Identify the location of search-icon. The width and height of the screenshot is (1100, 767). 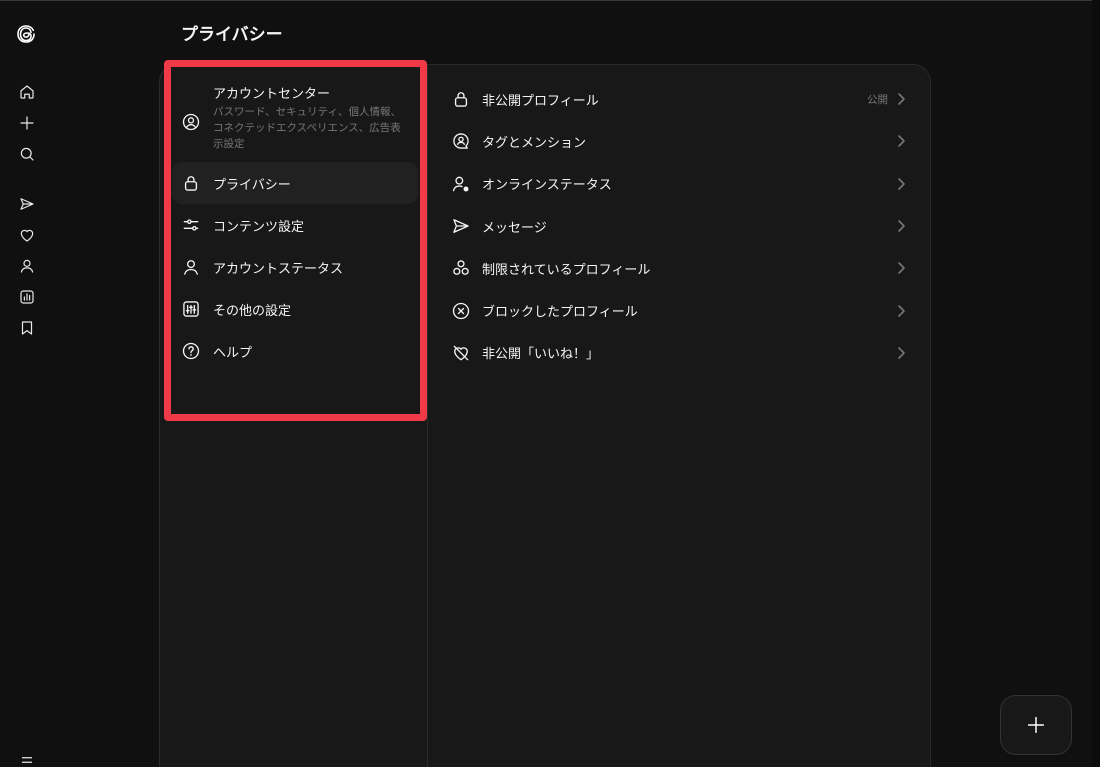
(27, 154).